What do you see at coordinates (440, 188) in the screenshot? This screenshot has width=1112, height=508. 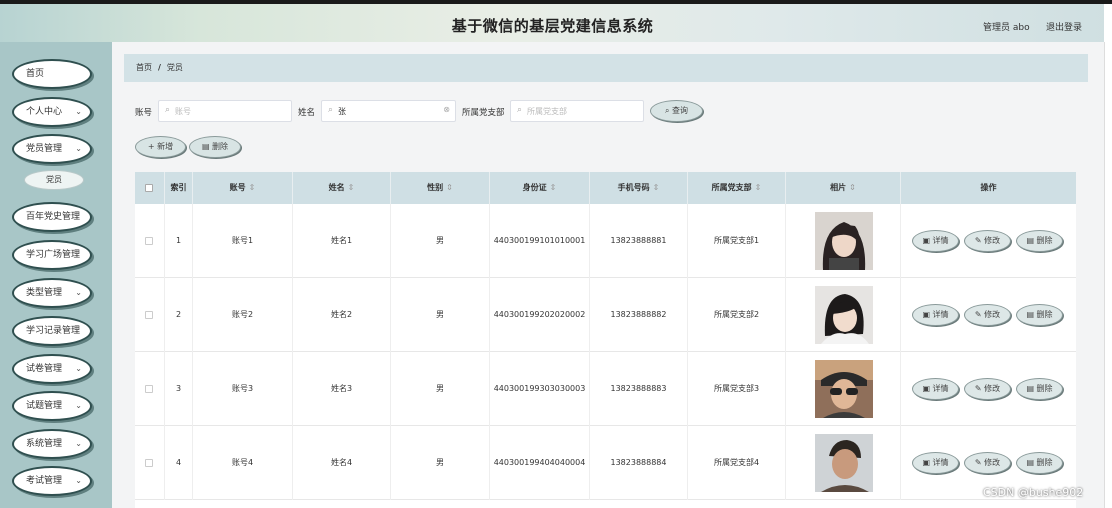 I see `col-gender: 性别 ⇕` at bounding box center [440, 188].